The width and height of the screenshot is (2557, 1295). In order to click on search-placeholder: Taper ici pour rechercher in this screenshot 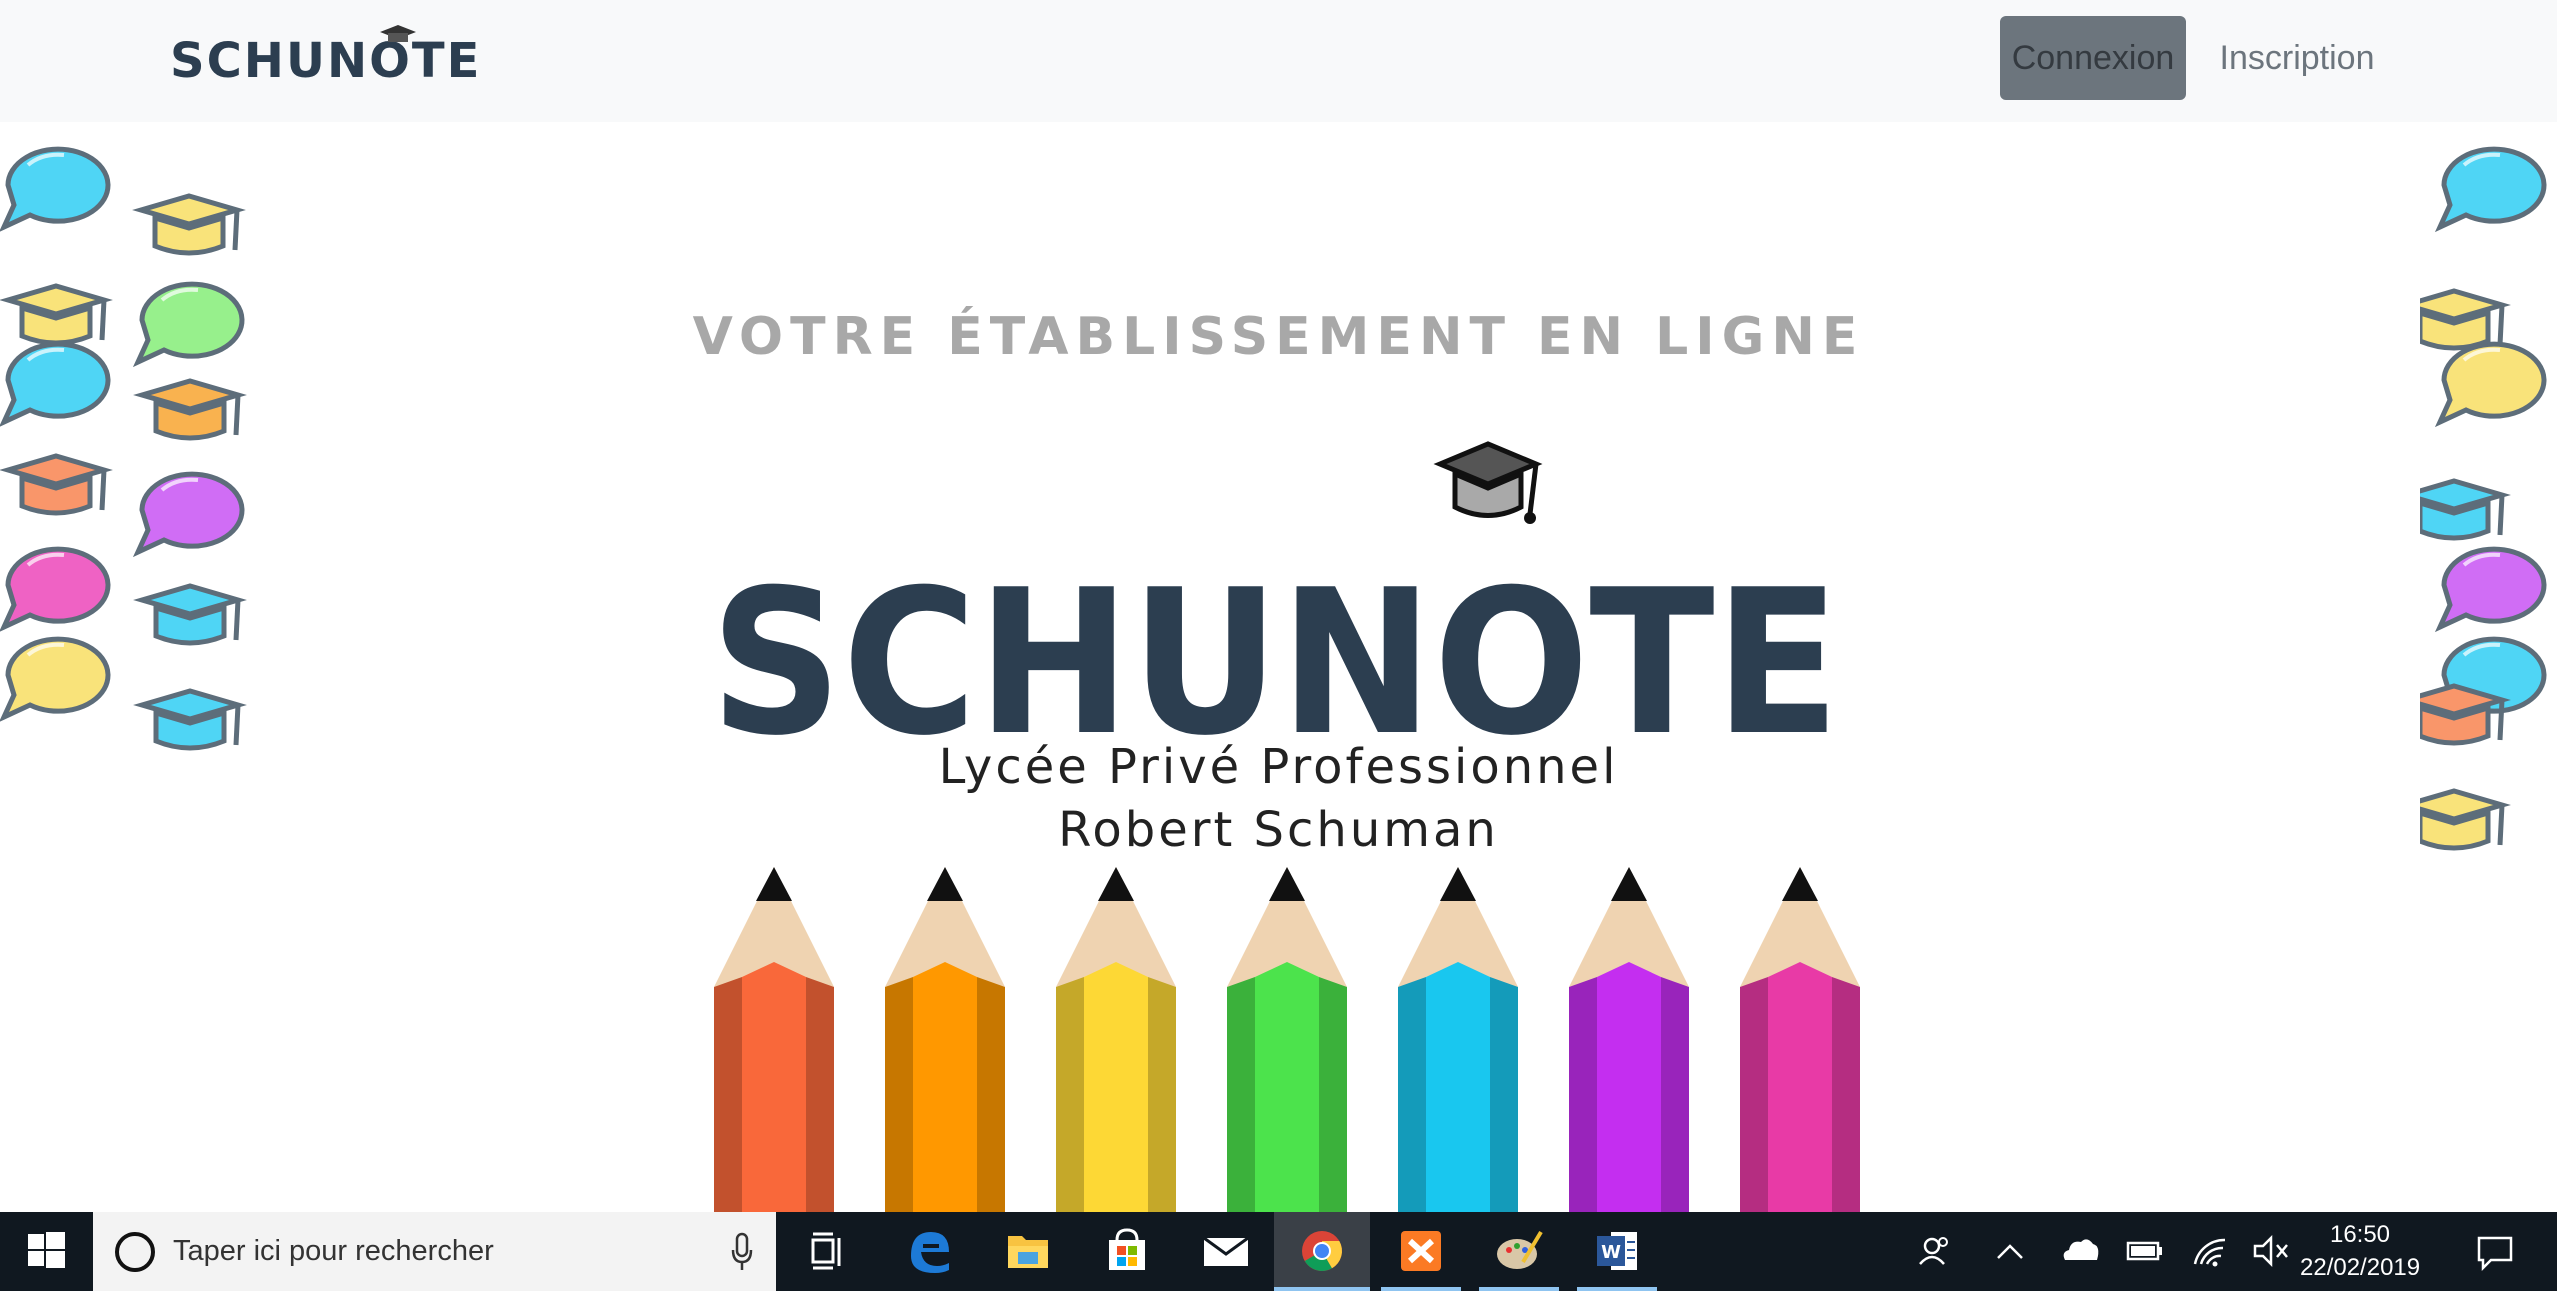, I will do `click(333, 1251)`.